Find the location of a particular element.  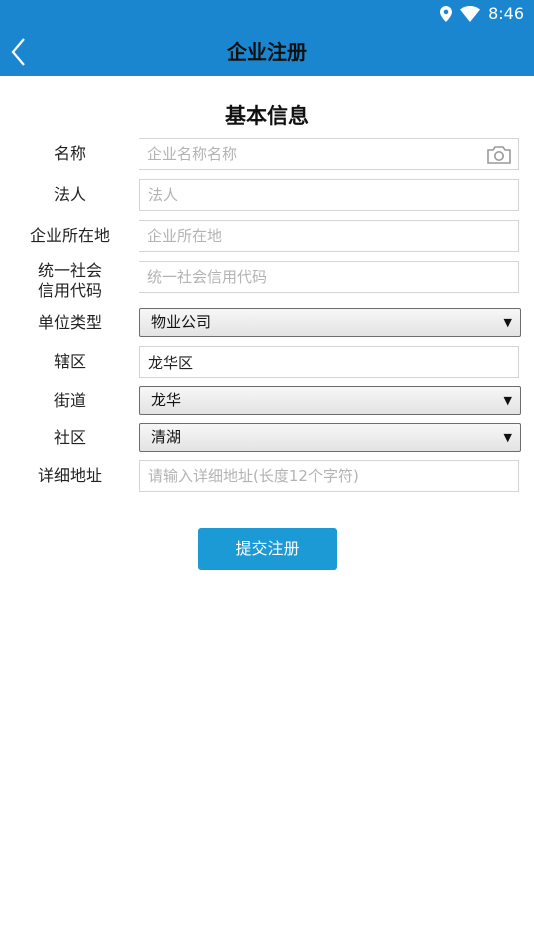

credit-code-label: 统一社会 信用代码 is located at coordinates (70, 281).